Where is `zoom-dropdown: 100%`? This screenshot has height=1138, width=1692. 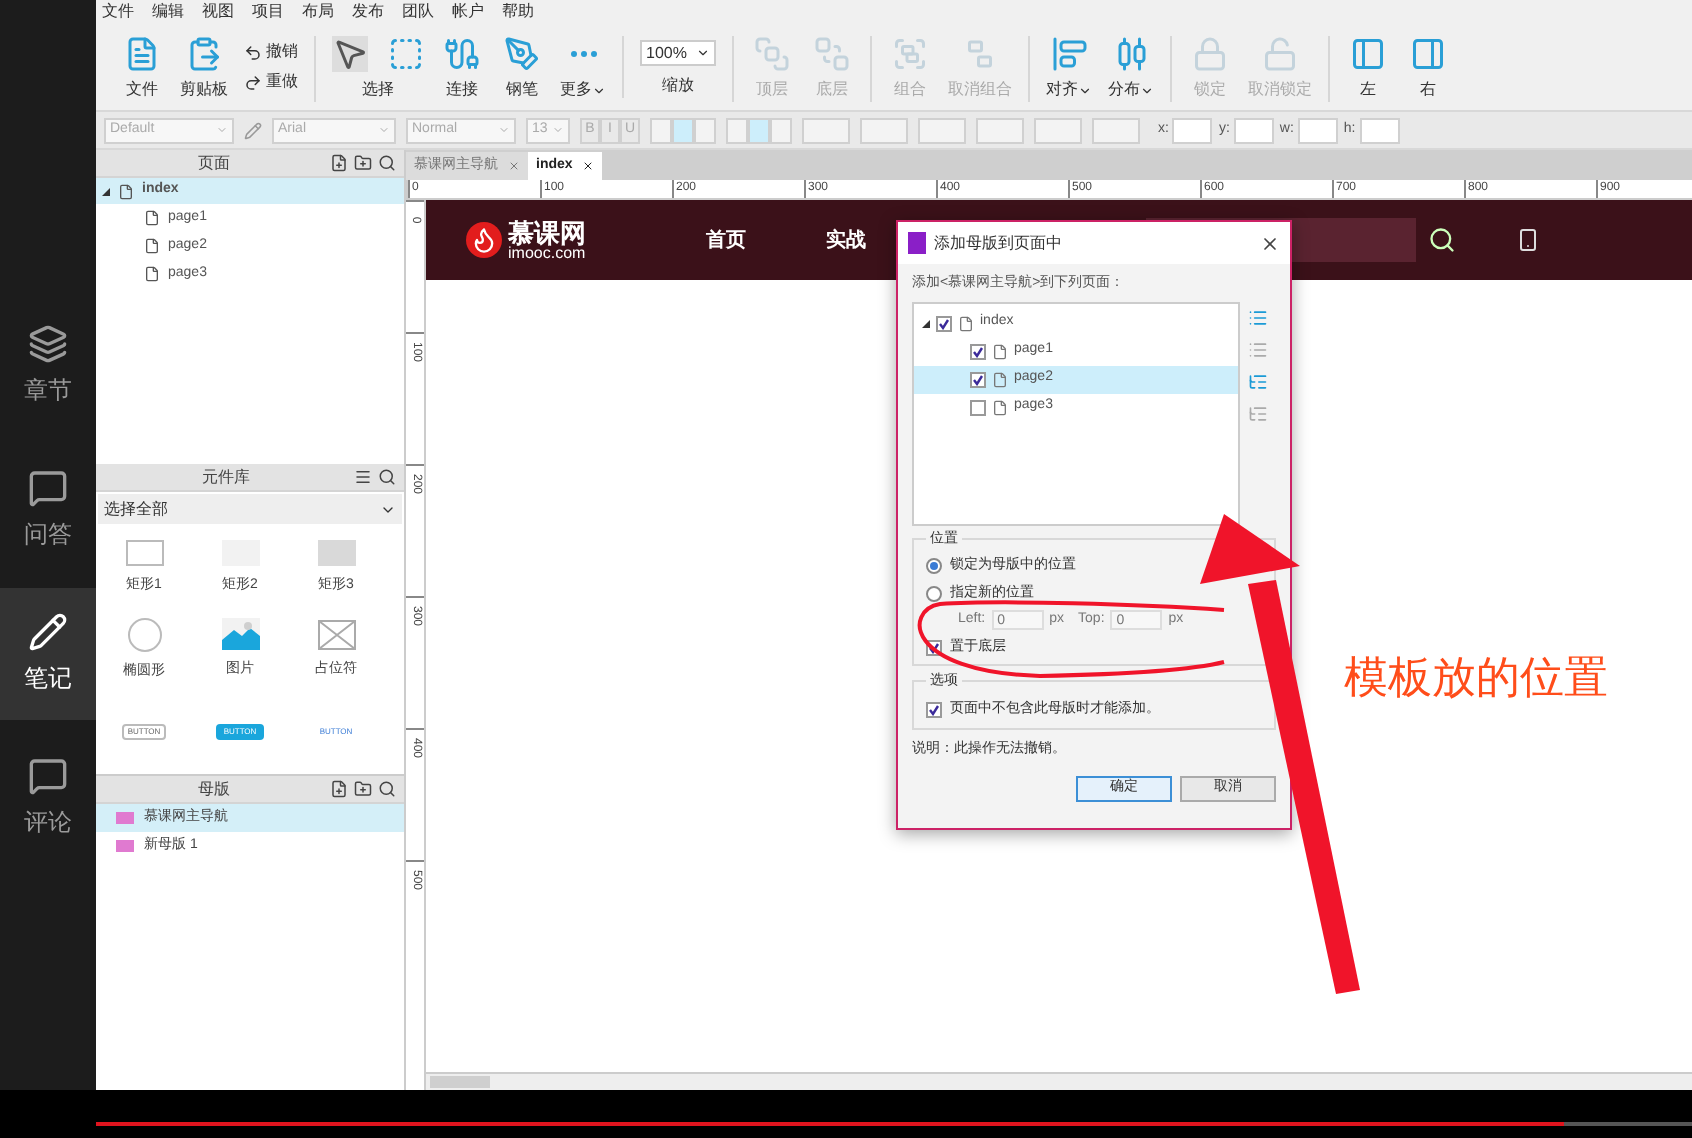 zoom-dropdown: 100% is located at coordinates (678, 53).